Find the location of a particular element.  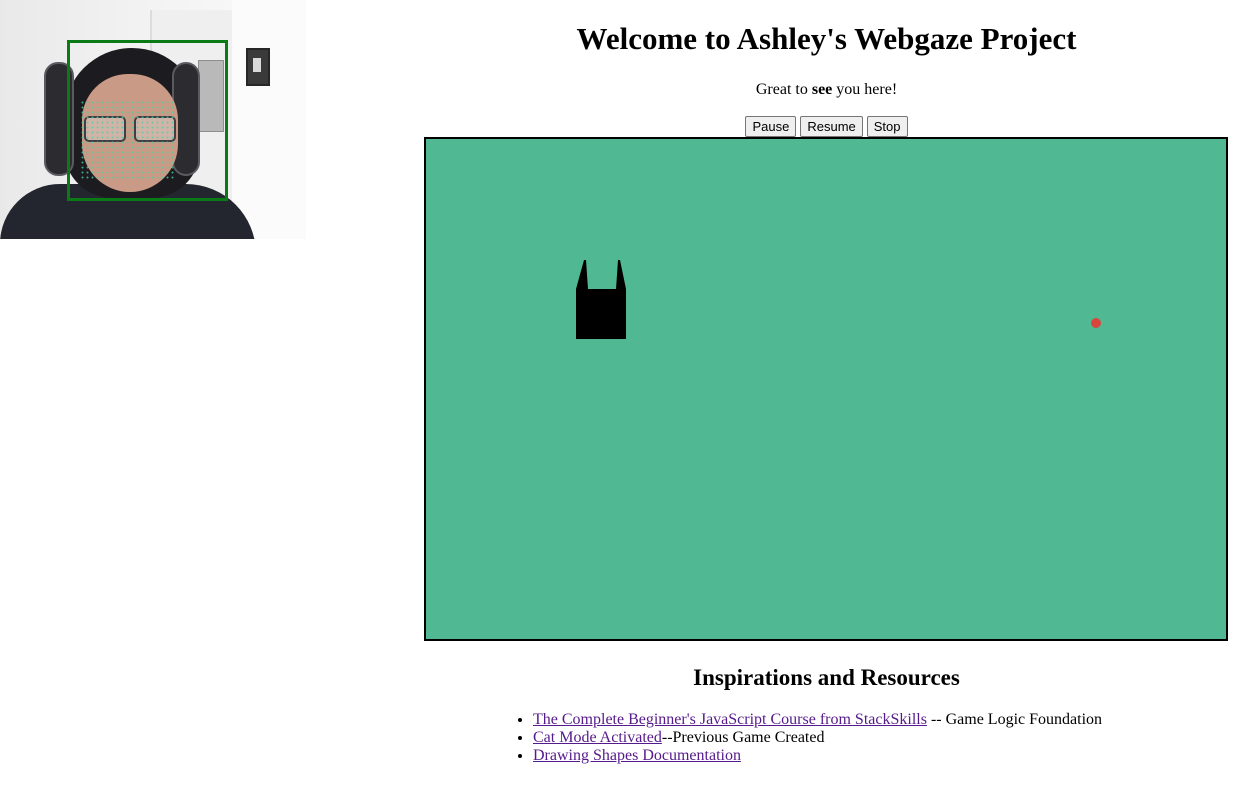

webcam-video-feed is located at coordinates (153, 119).